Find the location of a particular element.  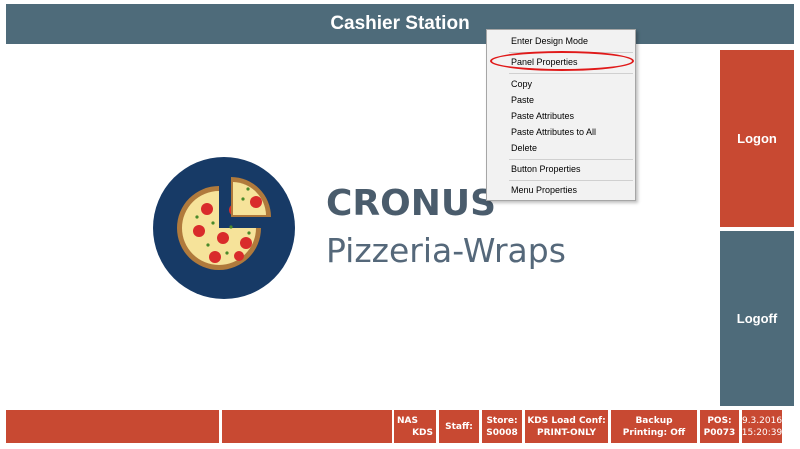

menu-item-button-properties: Button Properties is located at coordinates (546, 169).